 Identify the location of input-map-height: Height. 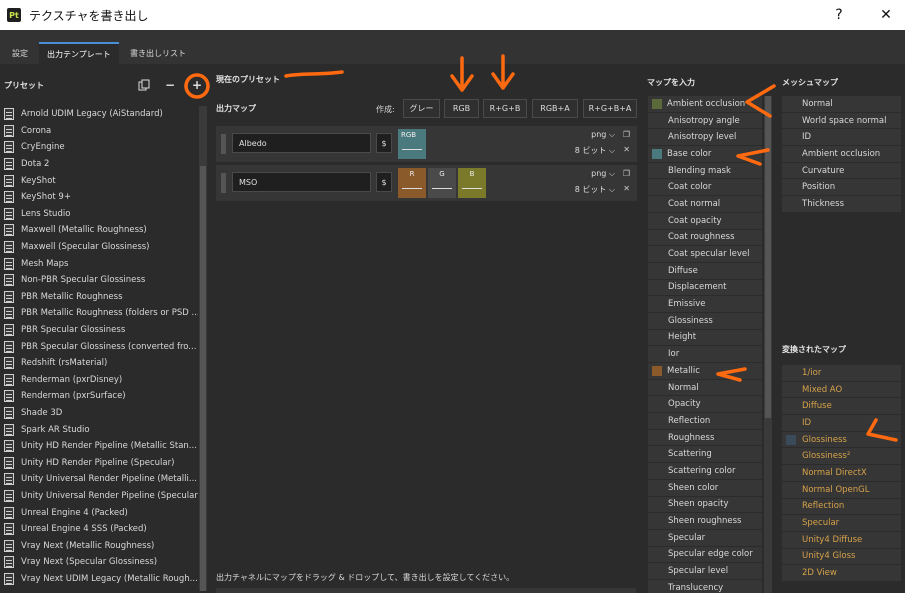
(705, 338).